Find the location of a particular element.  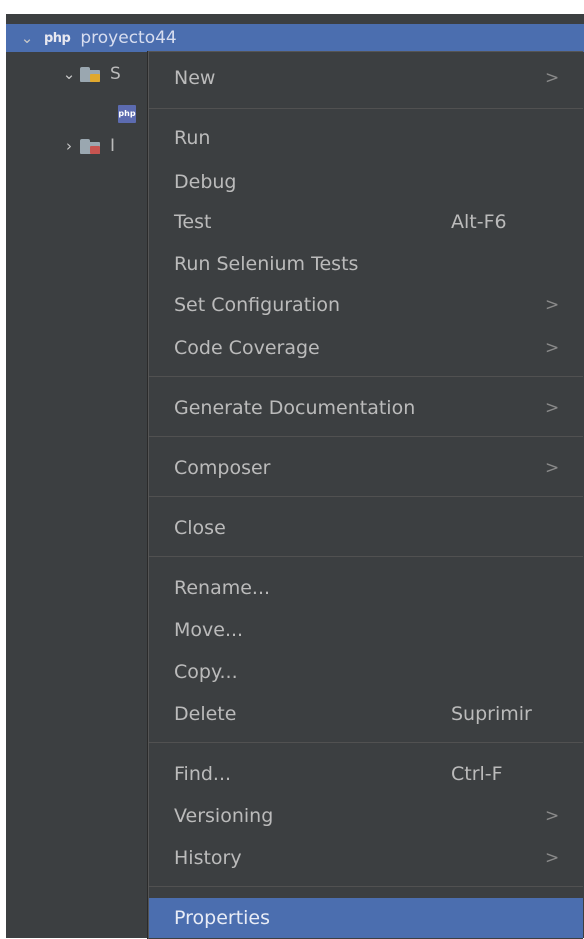

tree-node-project: ⌄ php proyecto44 is located at coordinates (295, 38).